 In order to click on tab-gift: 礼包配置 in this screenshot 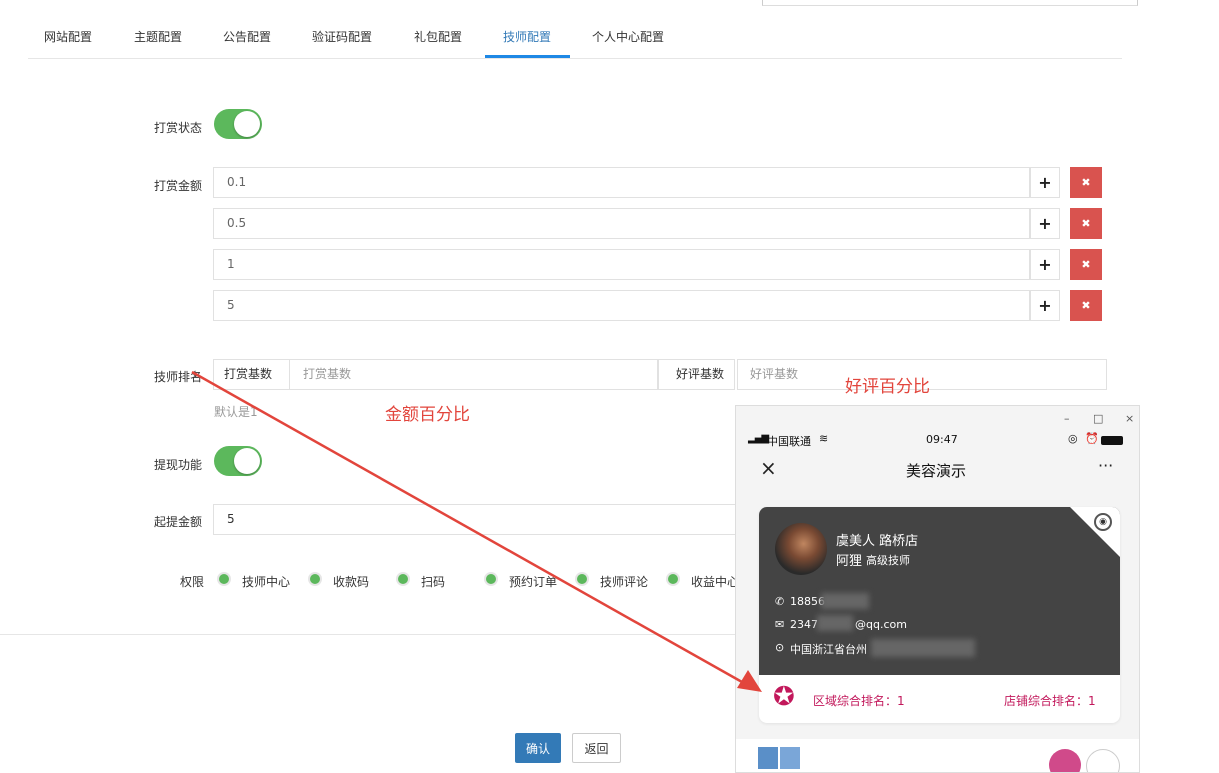, I will do `click(438, 36)`.